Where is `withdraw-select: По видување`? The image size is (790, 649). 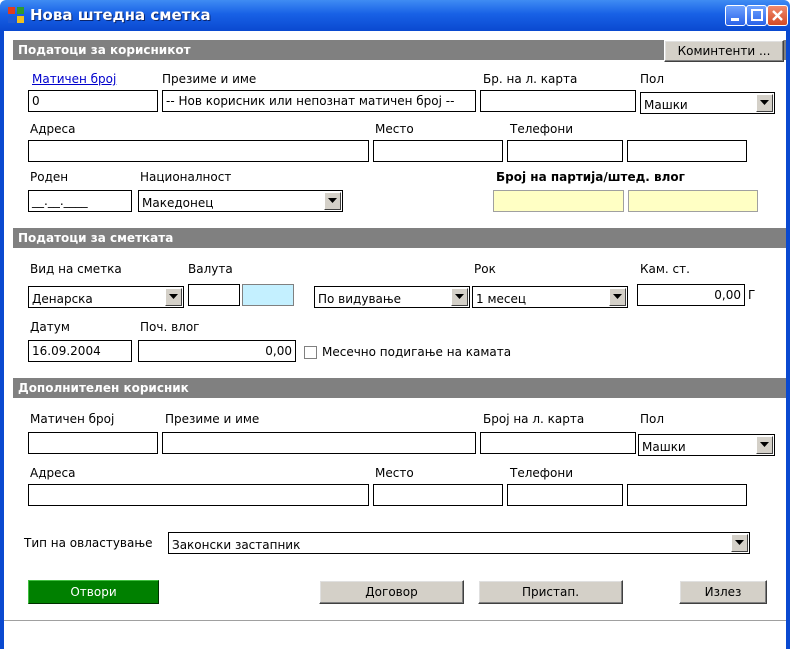 withdraw-select: По видување is located at coordinates (392, 297).